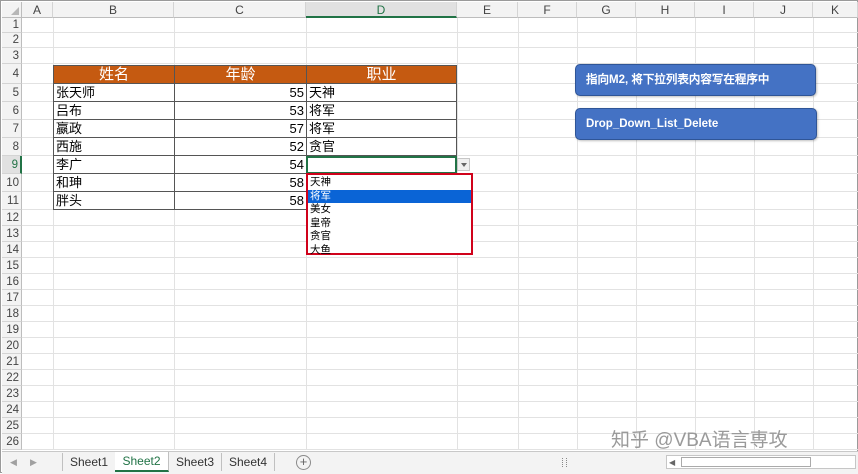 The height and width of the screenshot is (474, 858). I want to click on cell-job: 贪官, so click(381, 147).